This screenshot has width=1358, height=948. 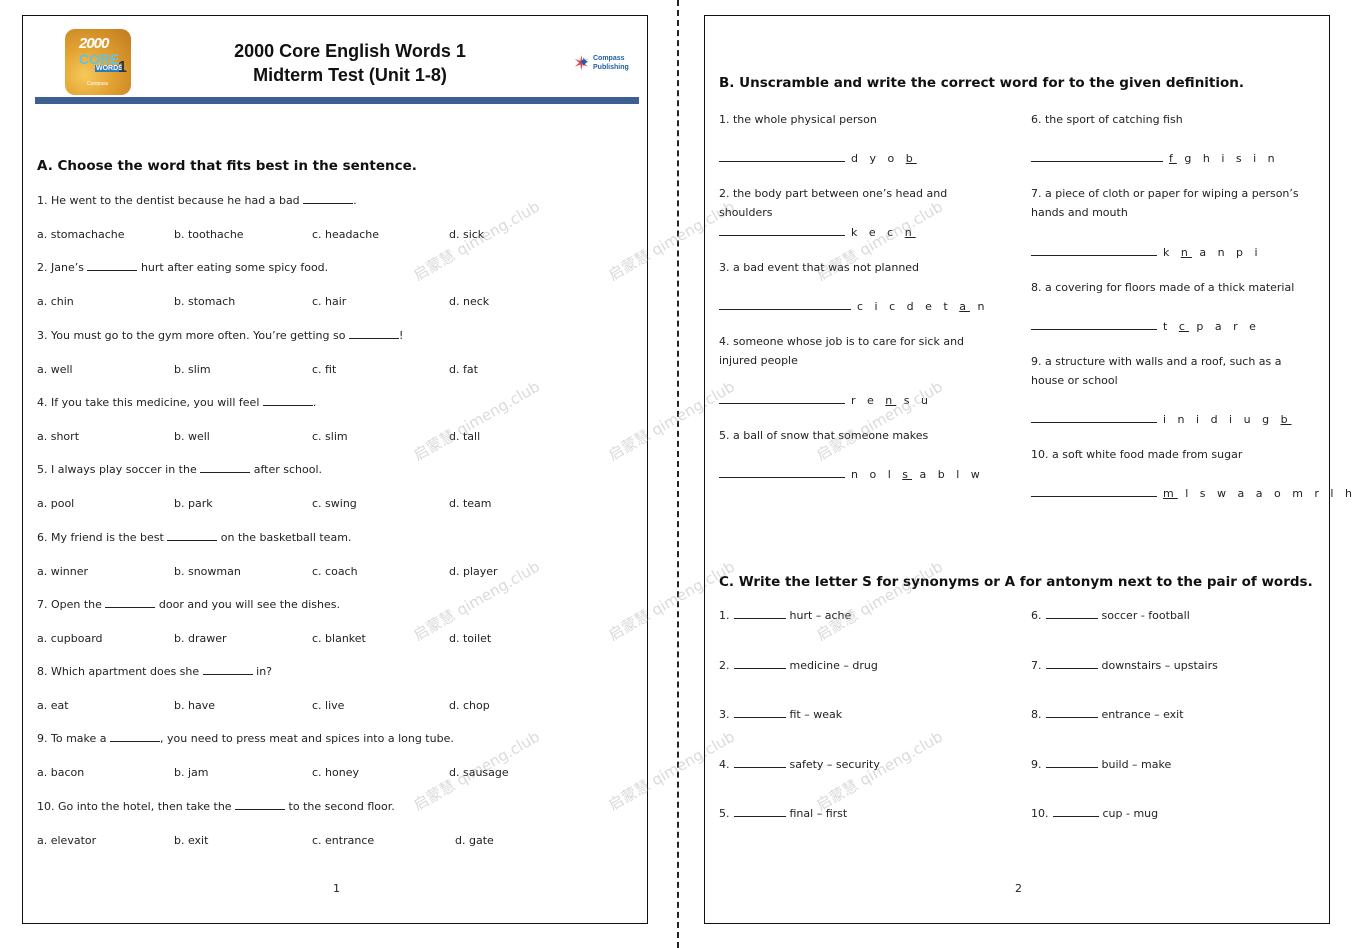 I want to click on synonym-antonym-item: 6. soccer - football, so click(x=1110, y=615).